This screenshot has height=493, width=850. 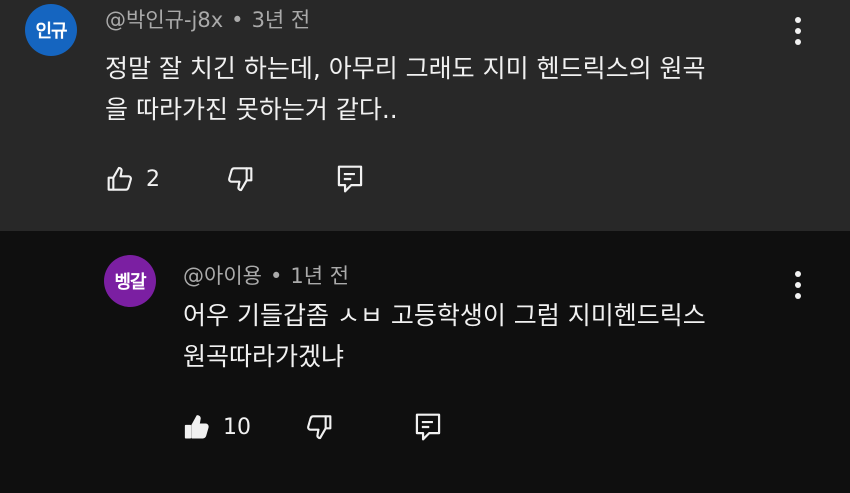 What do you see at coordinates (237, 427) in the screenshot?
I see `like-count: 10` at bounding box center [237, 427].